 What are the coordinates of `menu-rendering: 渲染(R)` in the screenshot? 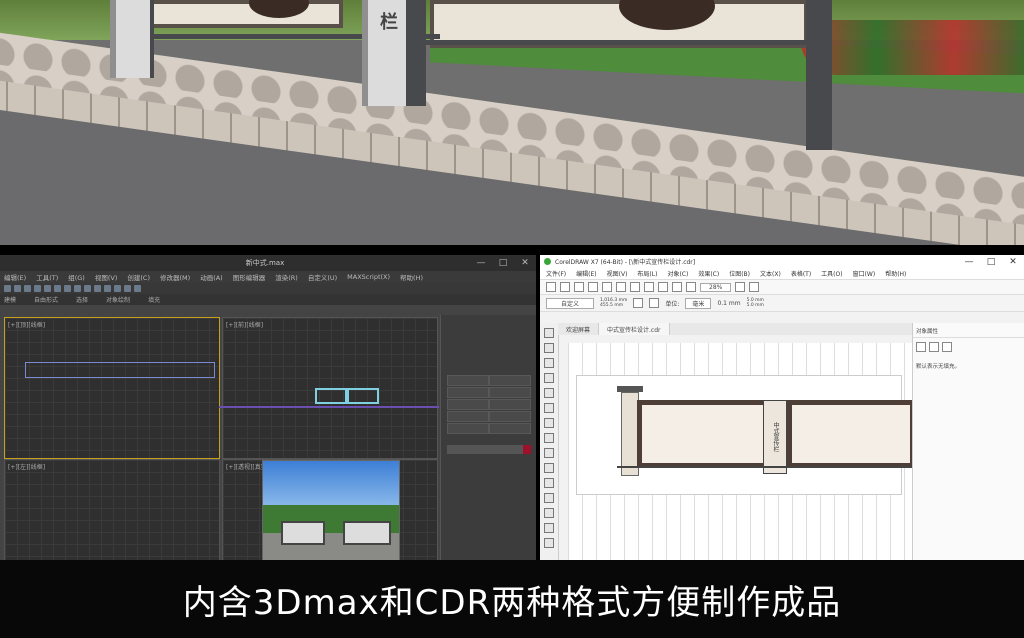 It's located at (286, 277).